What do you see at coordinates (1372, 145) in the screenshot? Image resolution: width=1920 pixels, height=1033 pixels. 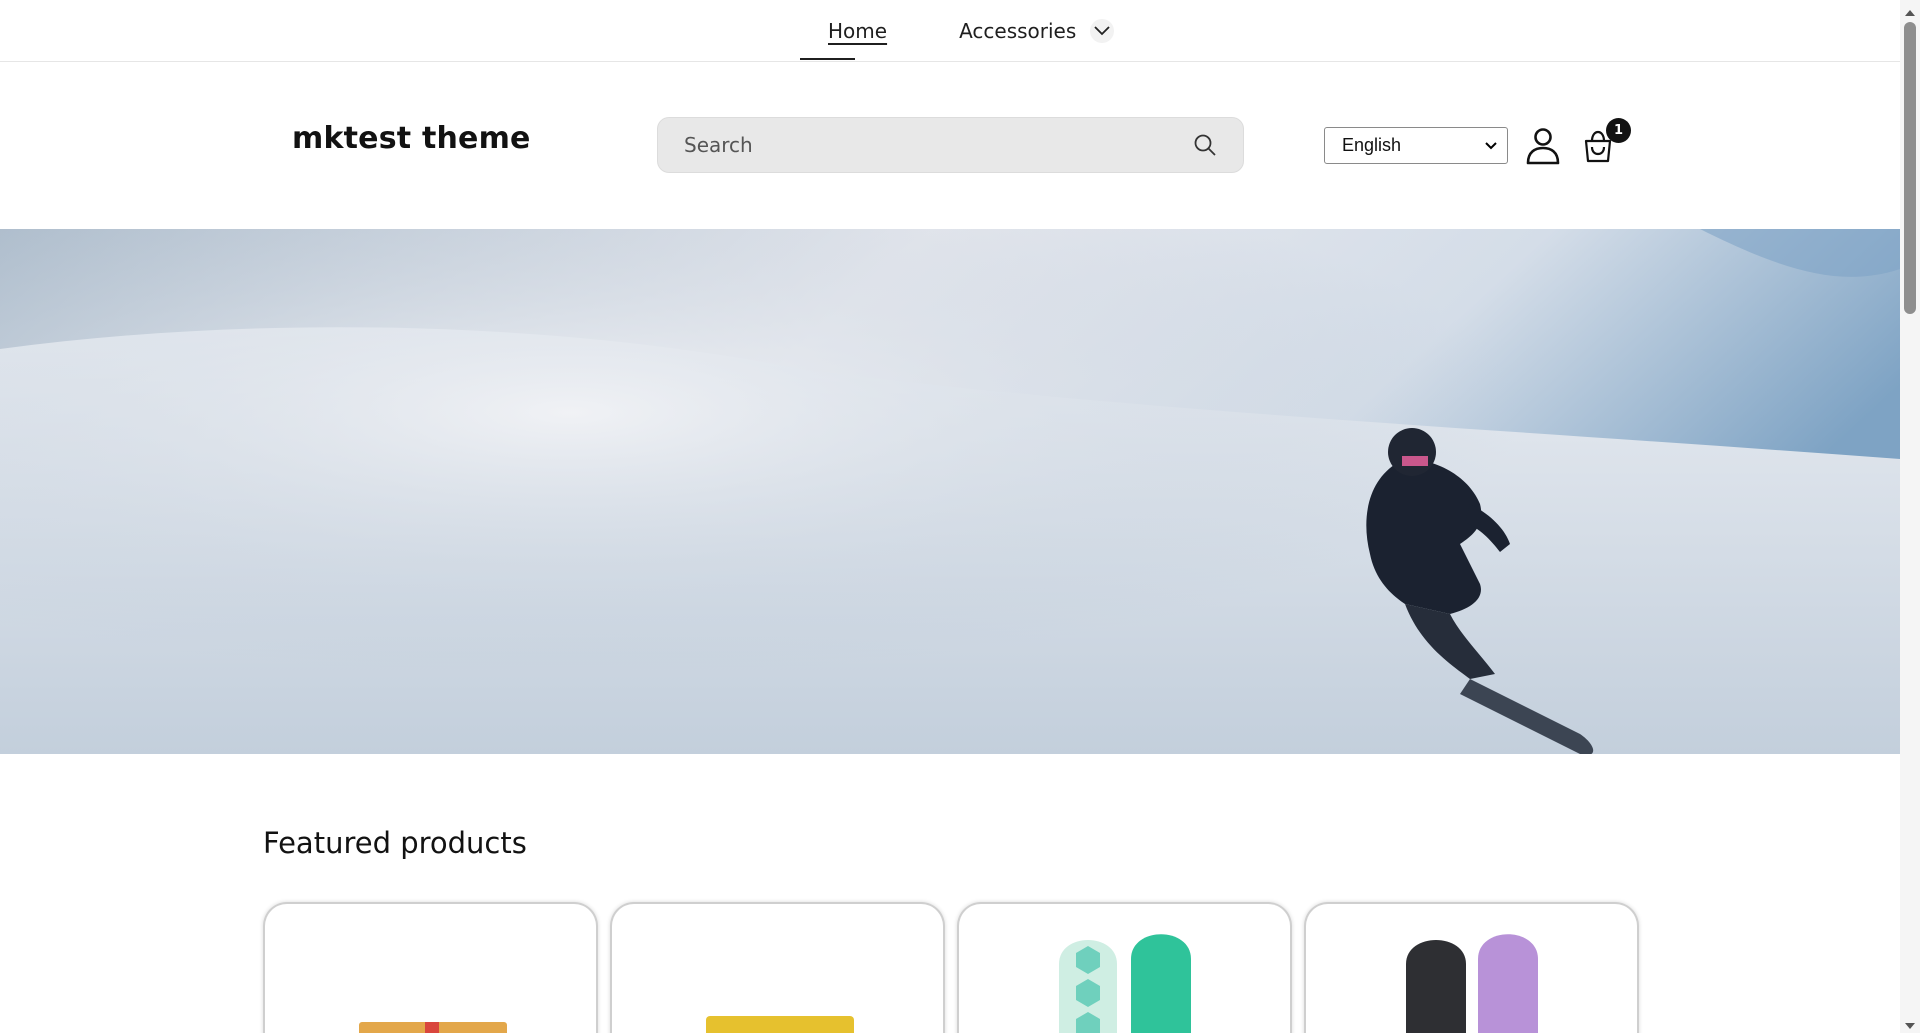 I see `language-selected-value: English` at bounding box center [1372, 145].